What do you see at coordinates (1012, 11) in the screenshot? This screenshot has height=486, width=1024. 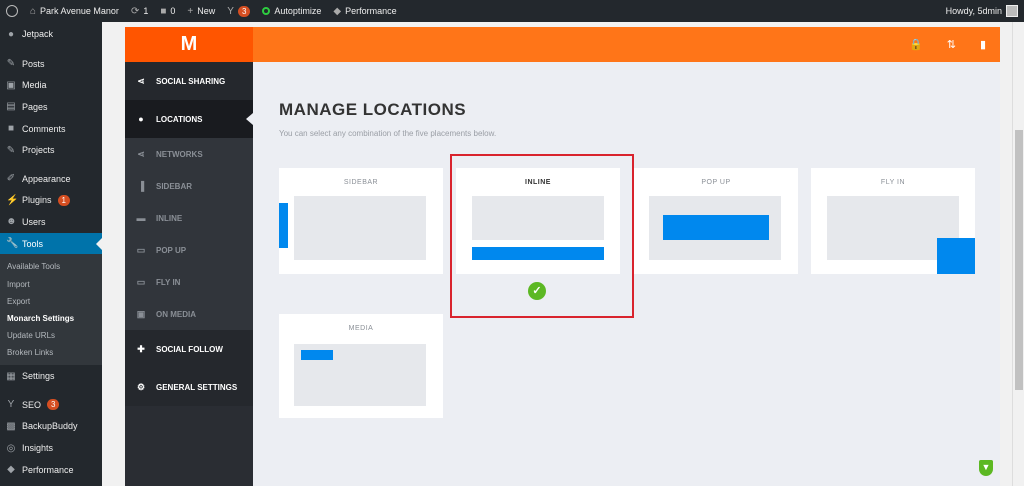 I see `avatar` at bounding box center [1012, 11].